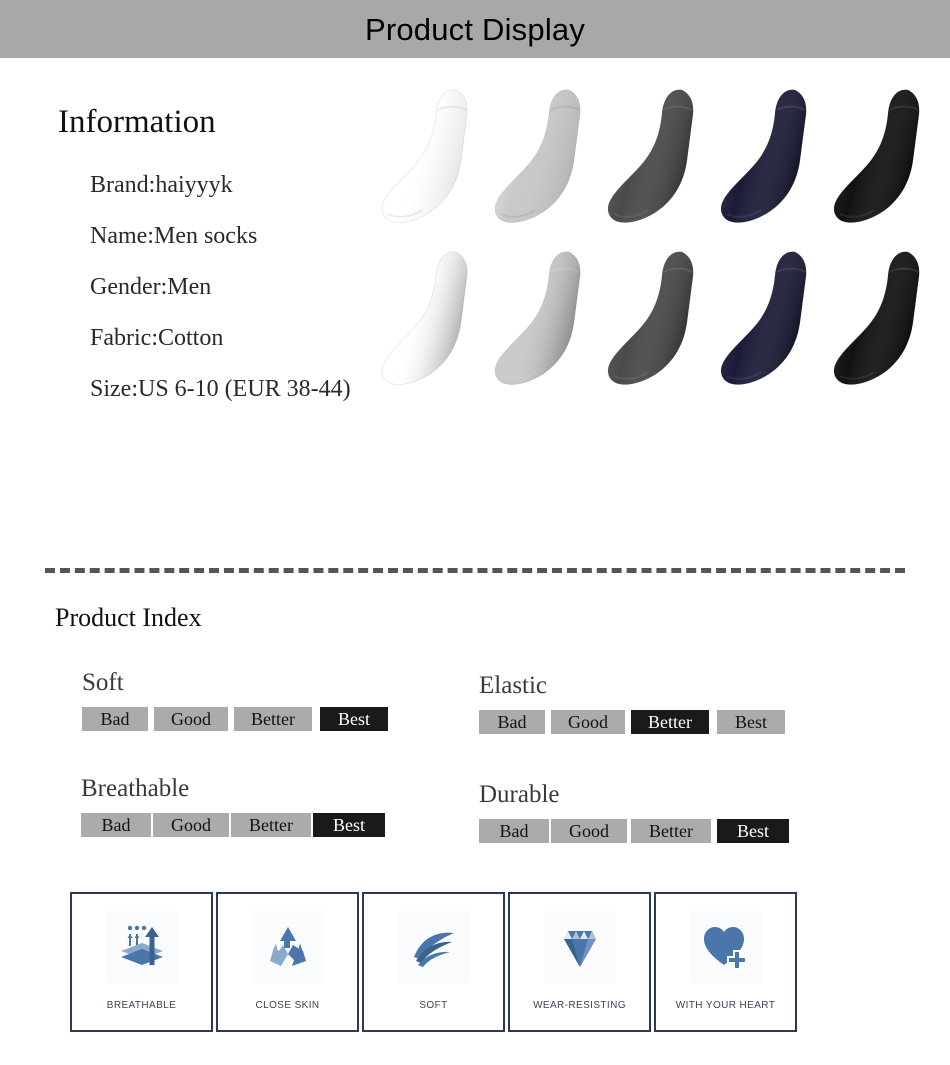 Image resolution: width=950 pixels, height=1065 pixels. I want to click on page-header: Product Display, so click(475, 29).